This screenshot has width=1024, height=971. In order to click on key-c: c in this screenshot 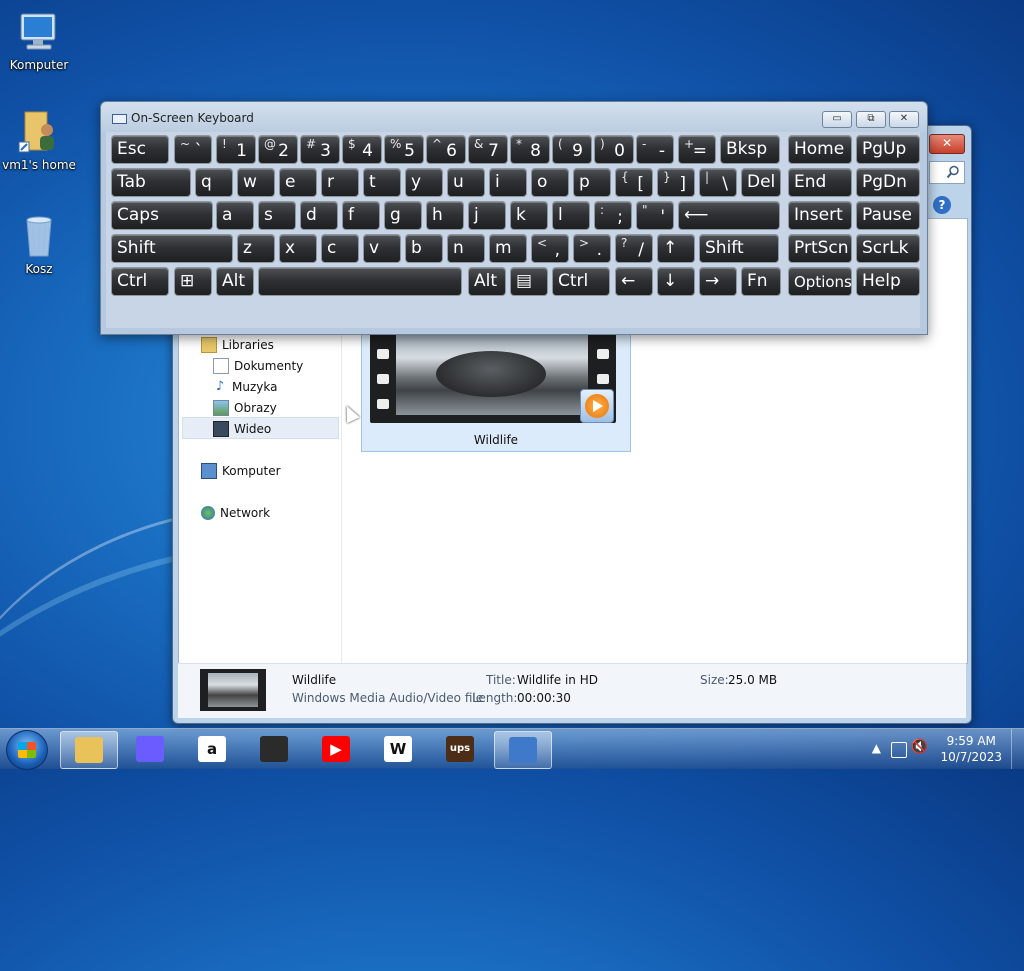, I will do `click(340, 248)`.